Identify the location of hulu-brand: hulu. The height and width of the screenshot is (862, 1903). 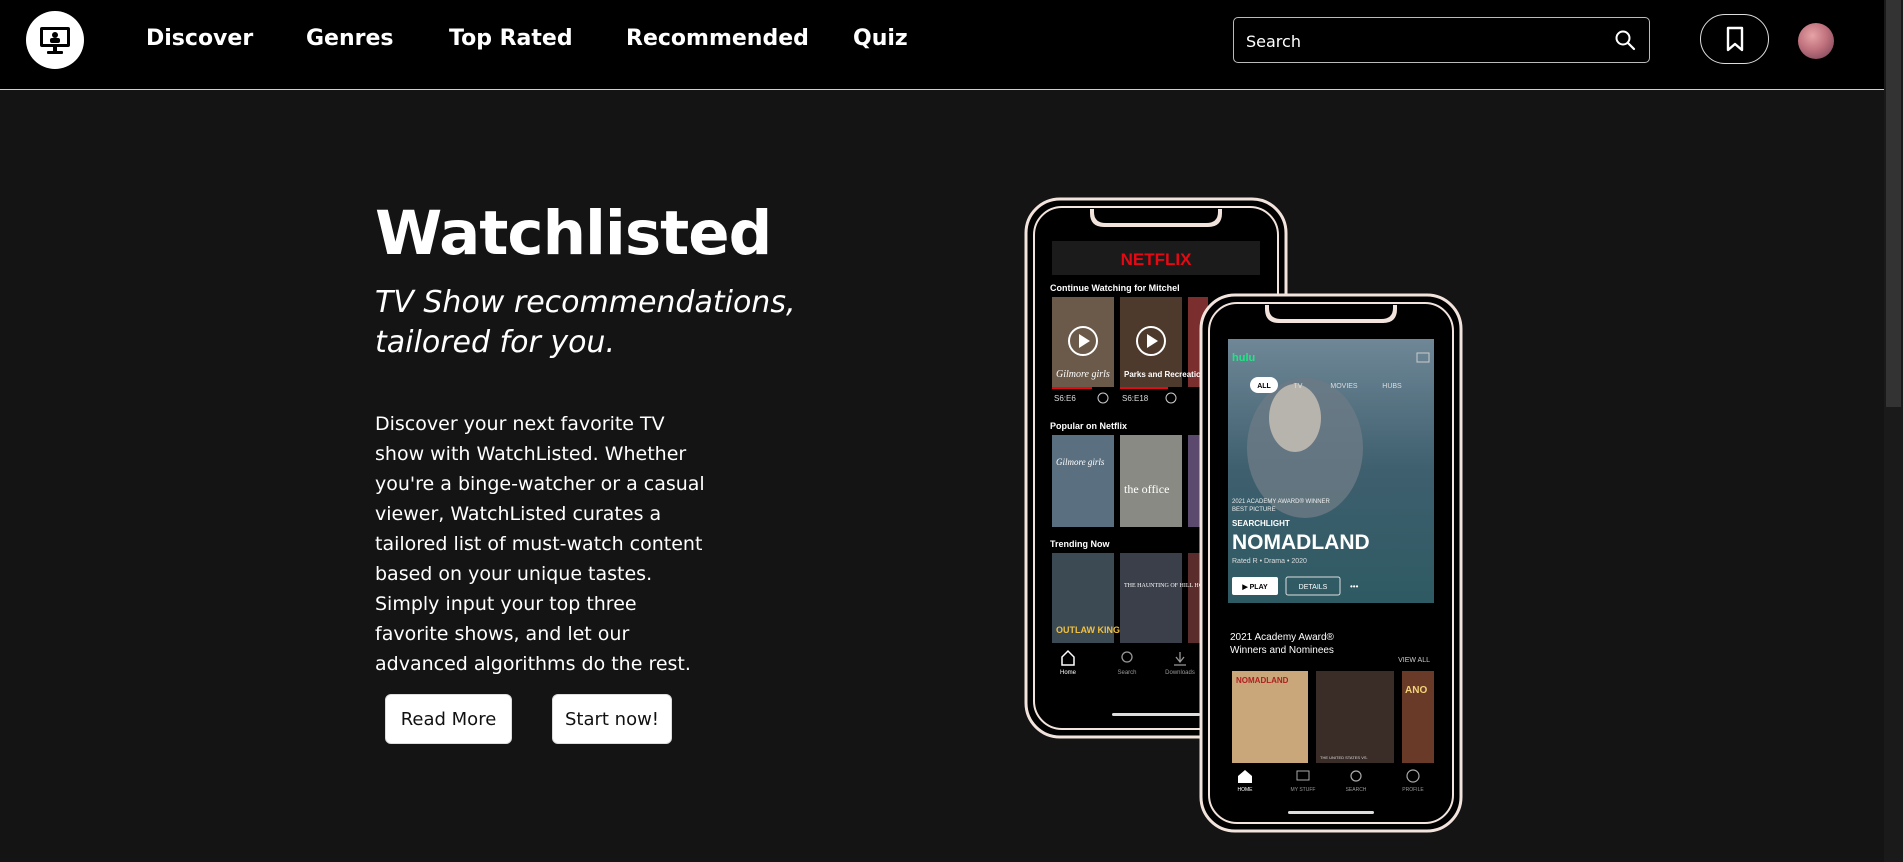
(1243, 358).